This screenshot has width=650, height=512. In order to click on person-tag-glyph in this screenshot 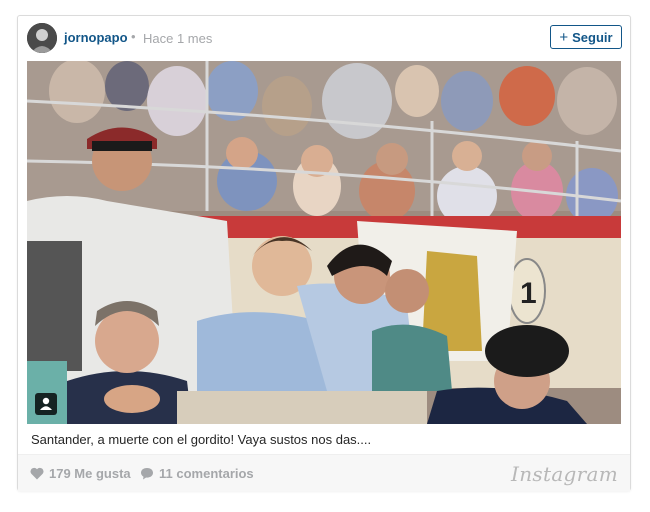, I will do `click(46, 403)`.